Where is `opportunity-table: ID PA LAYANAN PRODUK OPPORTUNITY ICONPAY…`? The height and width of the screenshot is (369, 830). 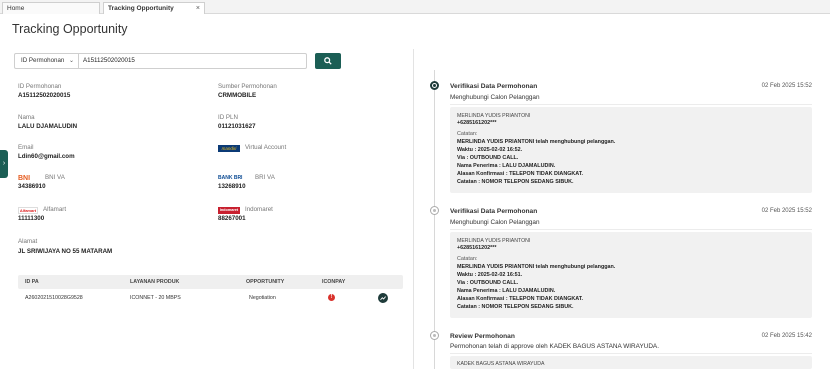 opportunity-table: ID PA LAYANAN PRODUK OPPORTUNITY ICONPAY… is located at coordinates (210, 291).